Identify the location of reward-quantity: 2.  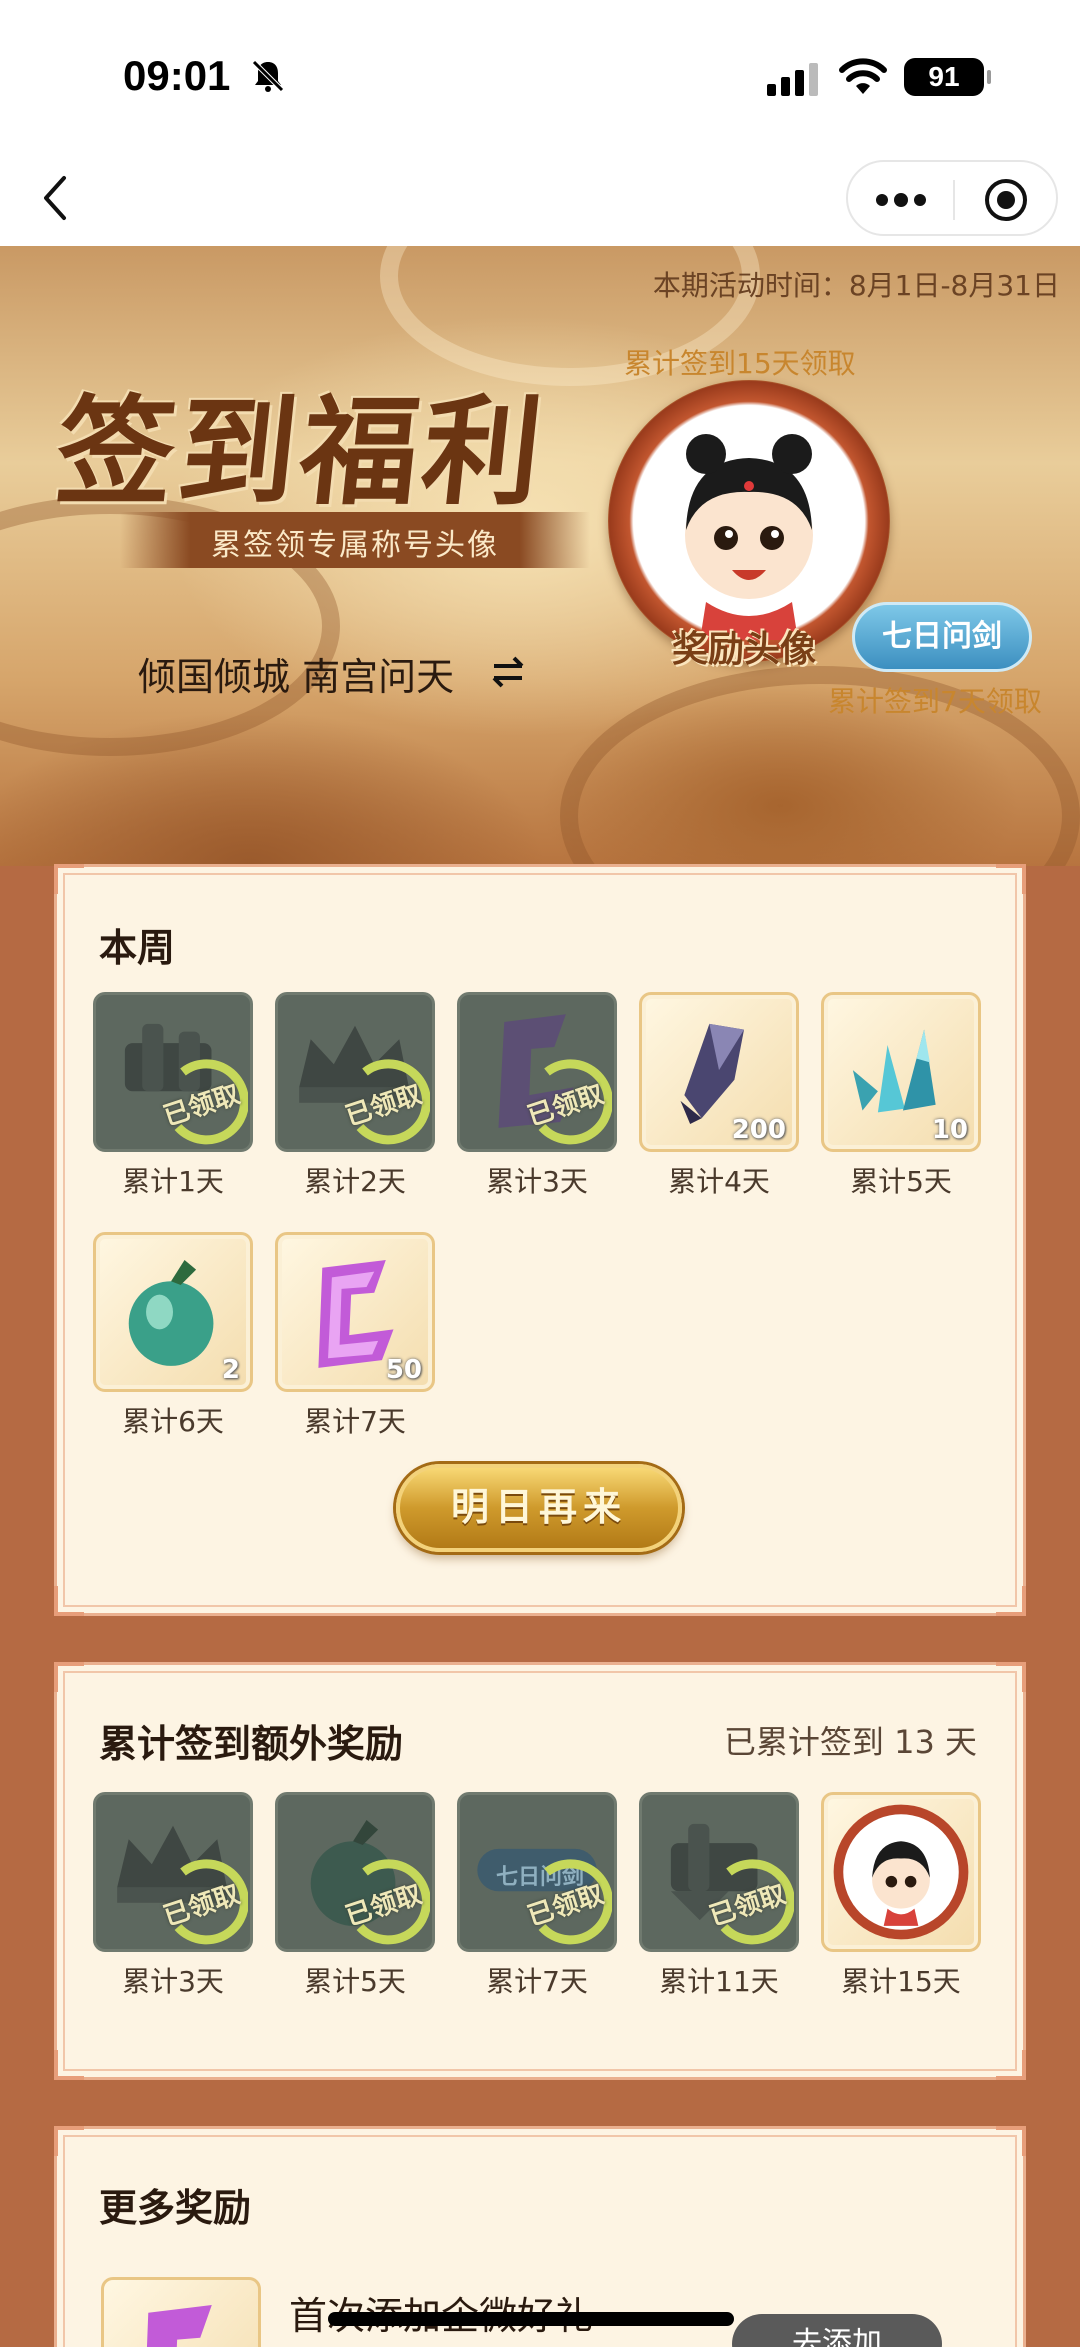
(230, 1370).